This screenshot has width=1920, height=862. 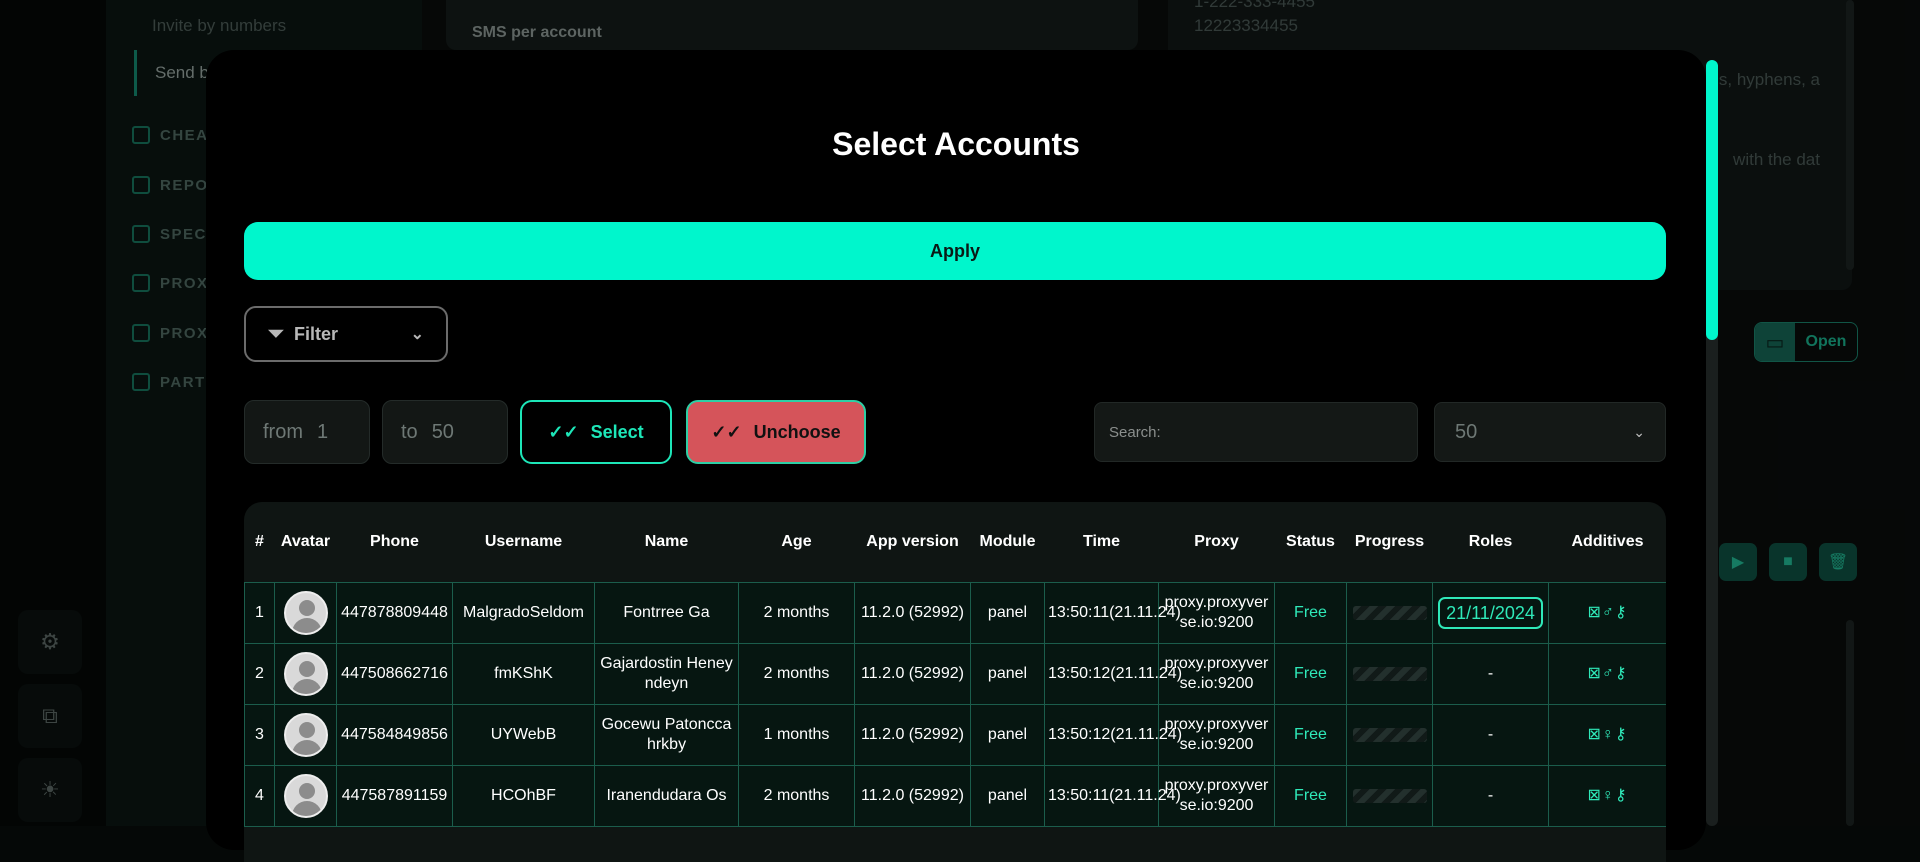 I want to click on unchoose-label: Unchoose, so click(x=797, y=432).